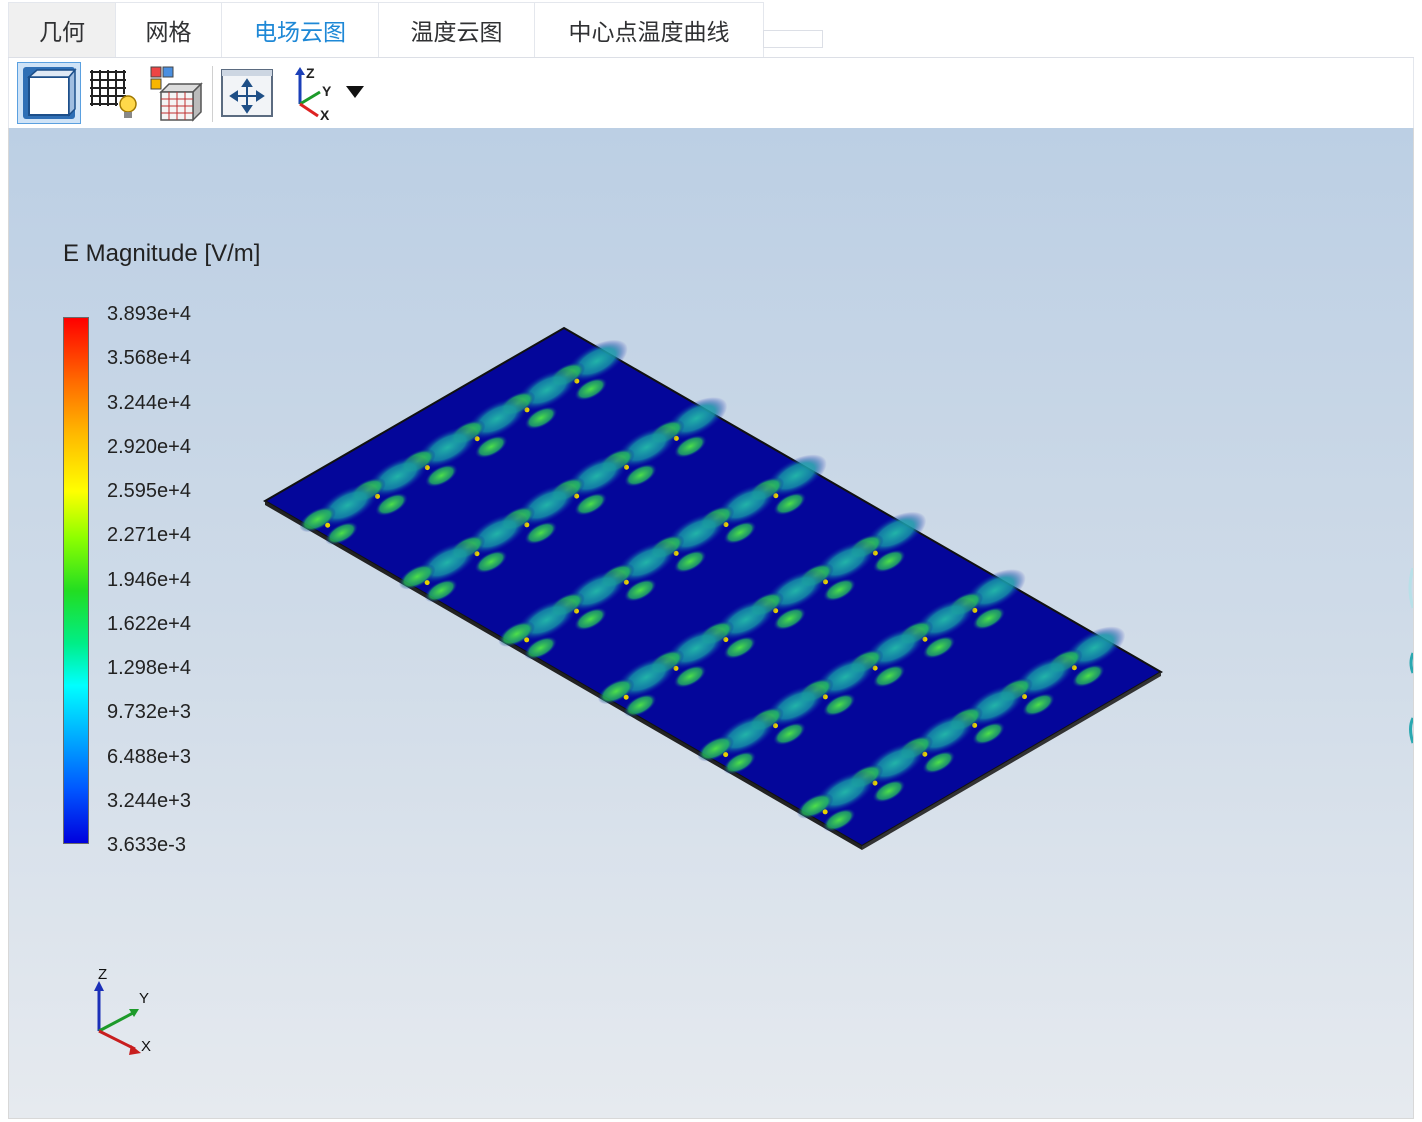 The width and height of the screenshot is (1422, 1122). I want to click on axes-view-dropdown: Z Y X, so click(328, 93).